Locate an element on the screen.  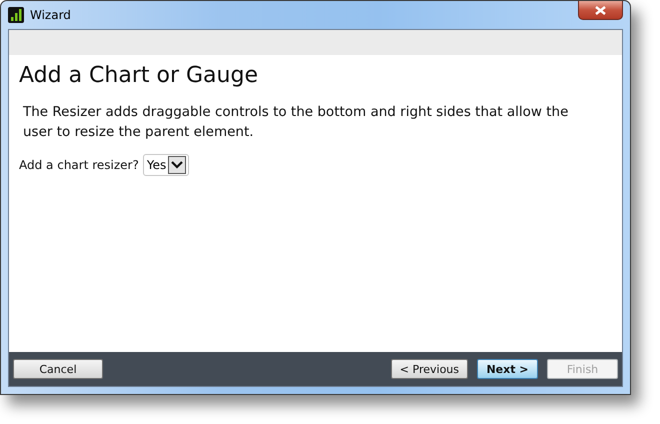
field-label: Add a chart resizer? is located at coordinates (79, 165).